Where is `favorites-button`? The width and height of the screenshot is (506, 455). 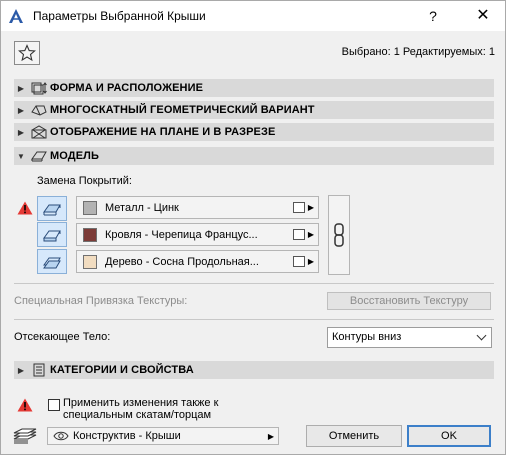
favorites-button is located at coordinates (27, 53).